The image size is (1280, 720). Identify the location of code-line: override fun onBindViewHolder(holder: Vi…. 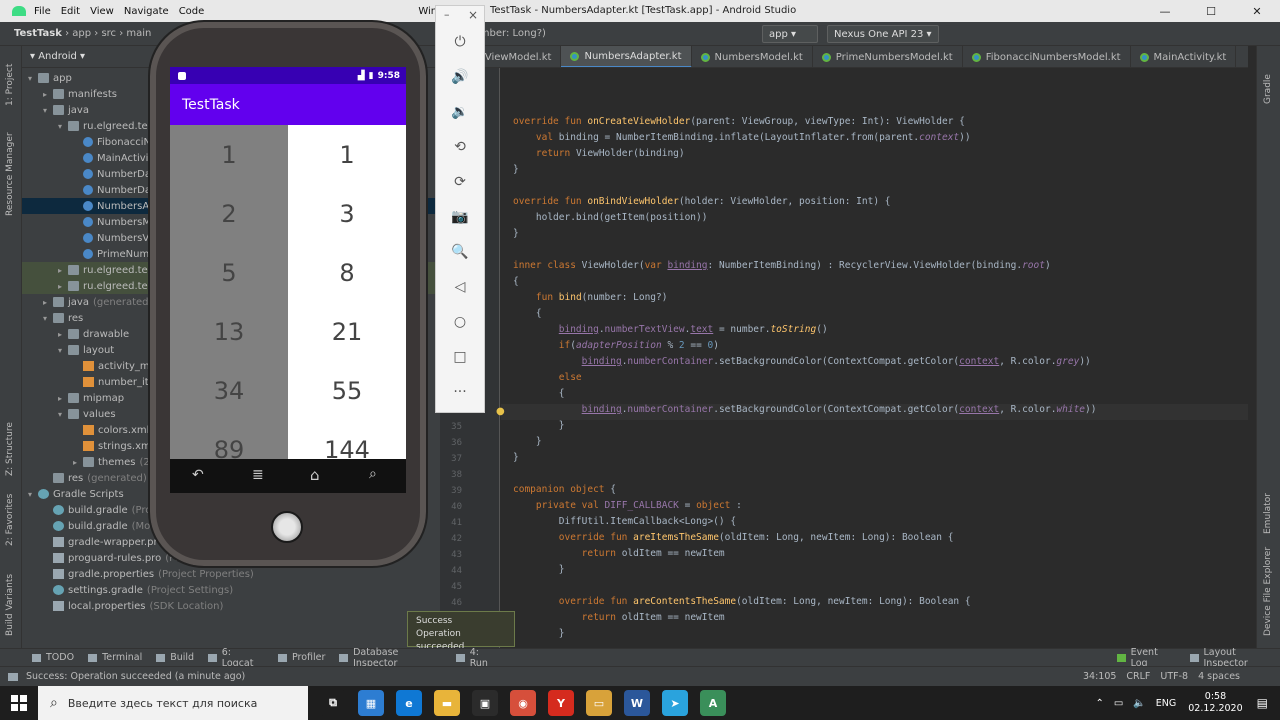
(702, 201).